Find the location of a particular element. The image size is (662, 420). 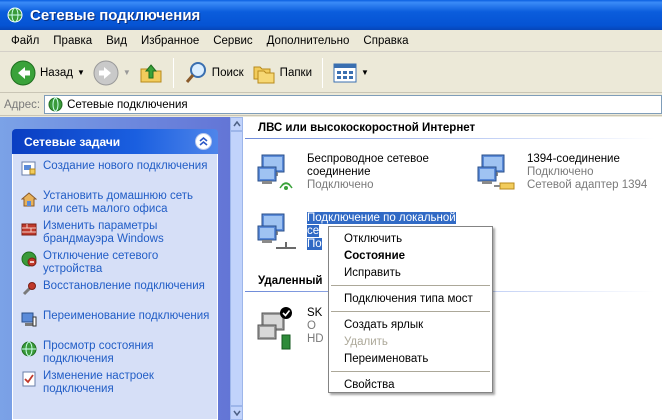

menu-help: Справка is located at coordinates (385, 41).